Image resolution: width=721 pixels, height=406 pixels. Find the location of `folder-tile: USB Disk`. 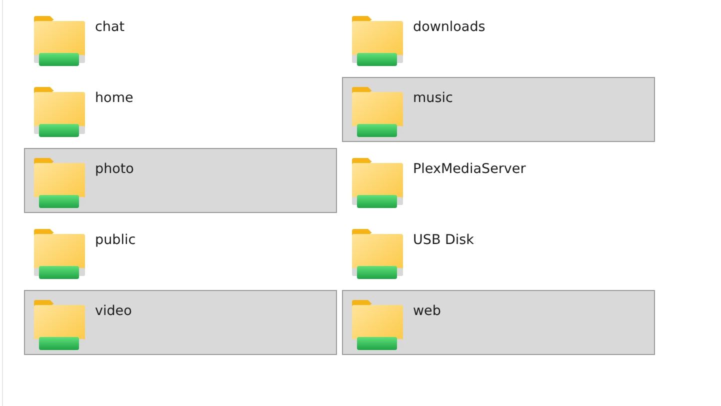

folder-tile: USB Disk is located at coordinates (498, 251).